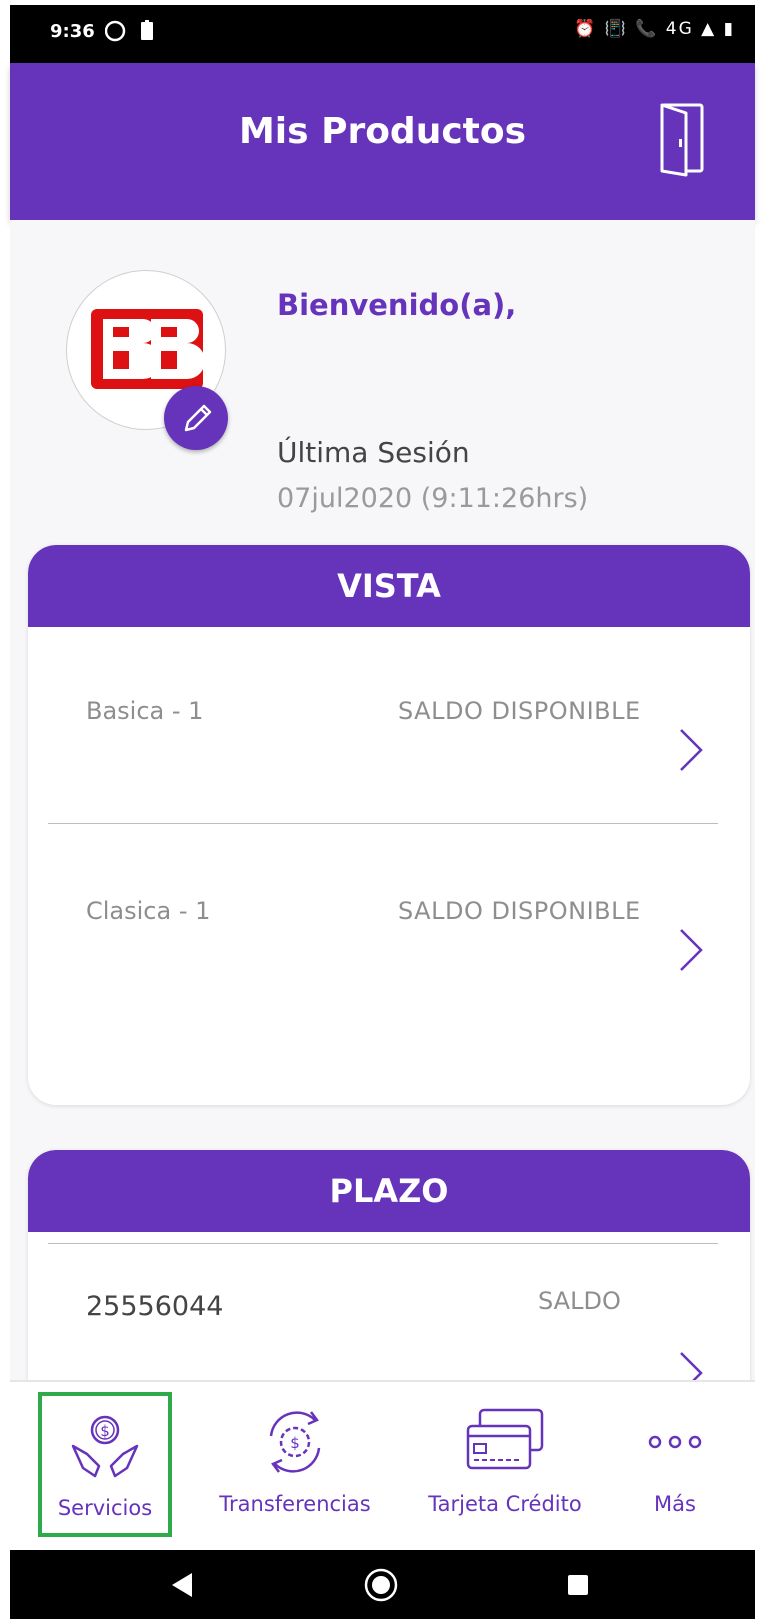  I want to click on profile-avatar-wrap, so click(147, 360).